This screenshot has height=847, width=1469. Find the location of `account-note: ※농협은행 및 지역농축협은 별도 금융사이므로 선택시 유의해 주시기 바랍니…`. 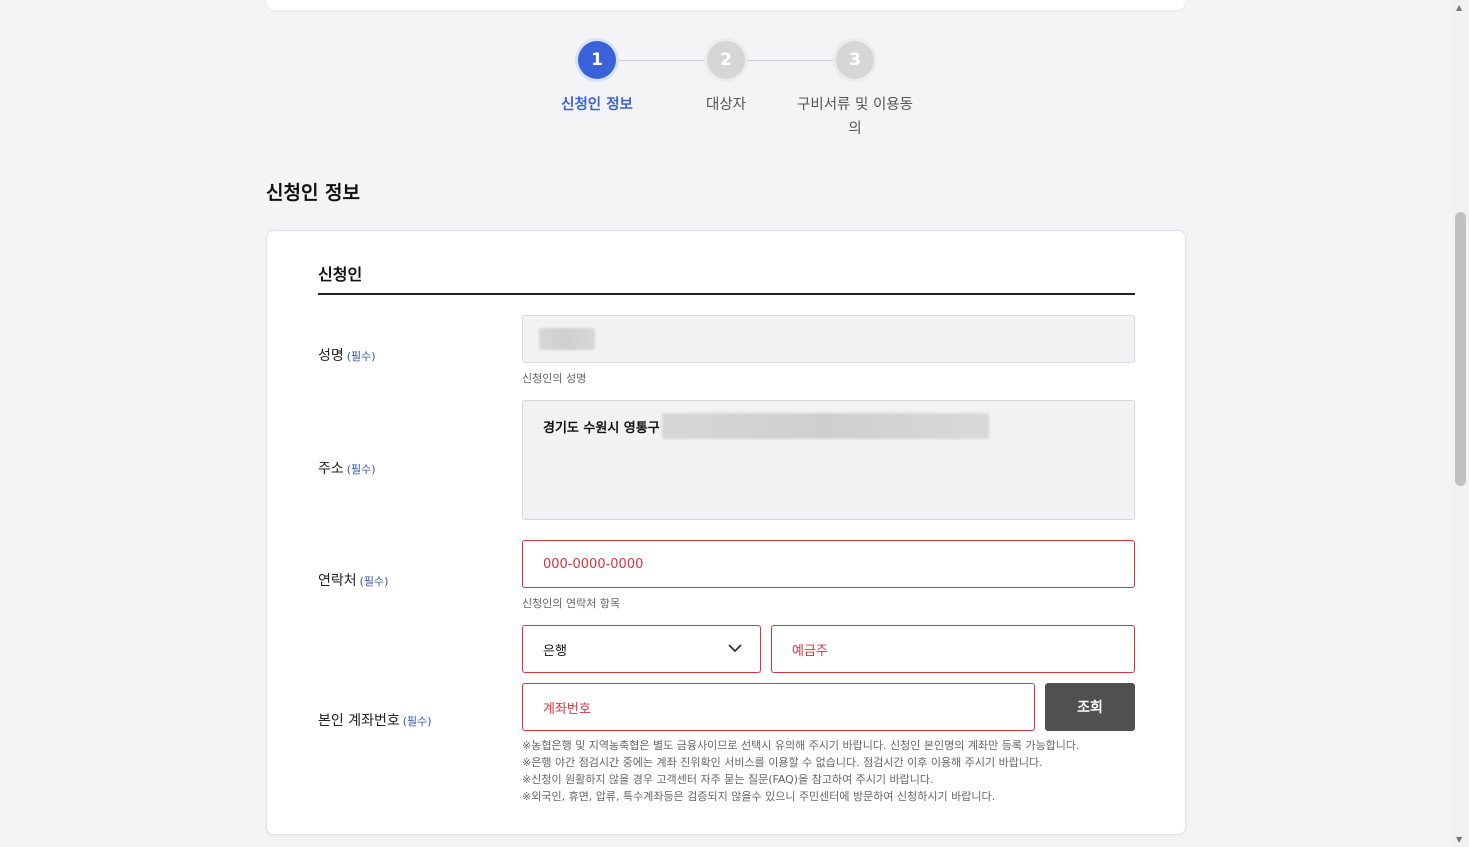

account-note: ※농협은행 및 지역농축협은 별도 금융사이므로 선택시 유의해 주시기 바랍니… is located at coordinates (801, 745).